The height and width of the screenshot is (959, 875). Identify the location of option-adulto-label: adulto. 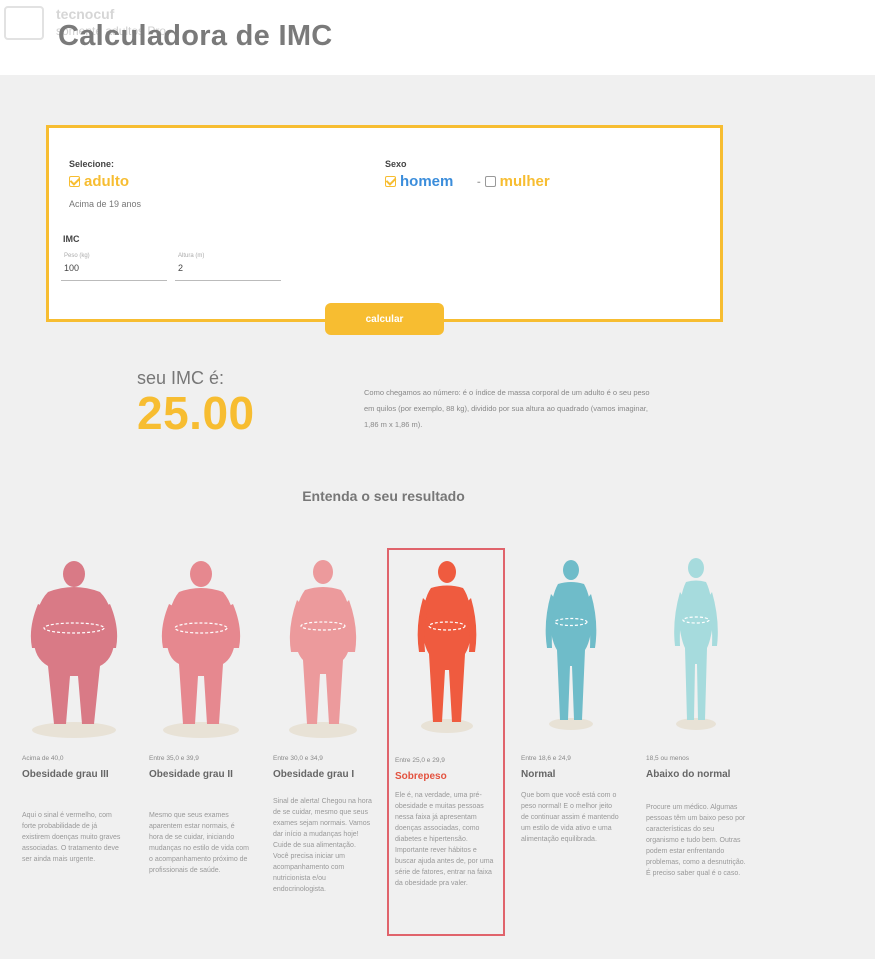
(106, 181).